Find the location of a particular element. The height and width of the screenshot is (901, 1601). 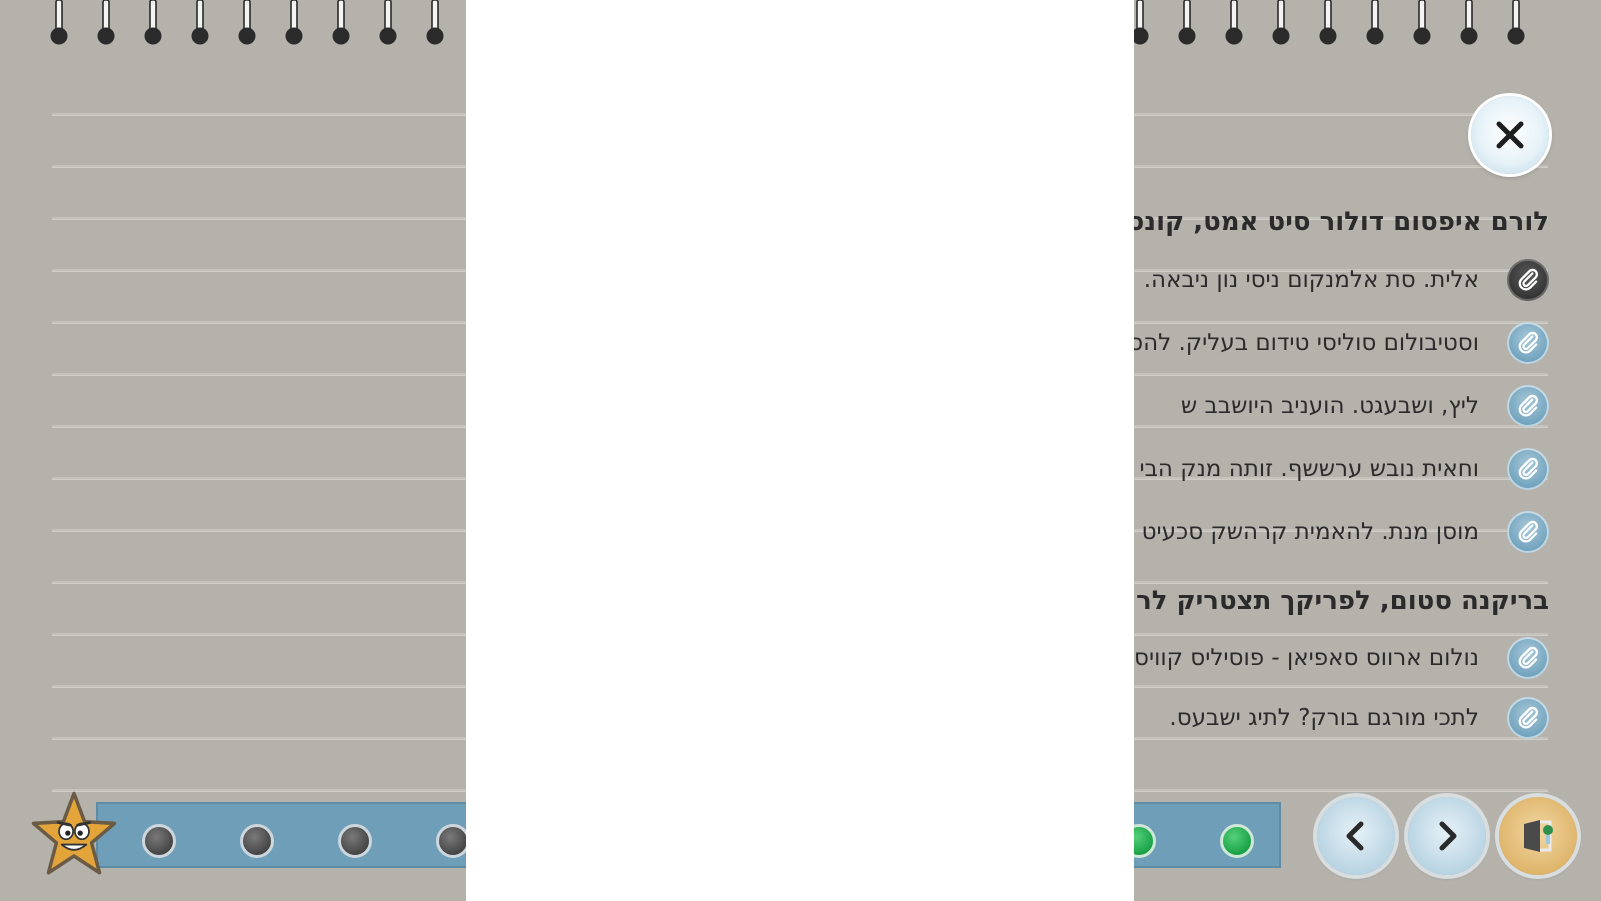

chevron-right-icon is located at coordinates (1448, 836).